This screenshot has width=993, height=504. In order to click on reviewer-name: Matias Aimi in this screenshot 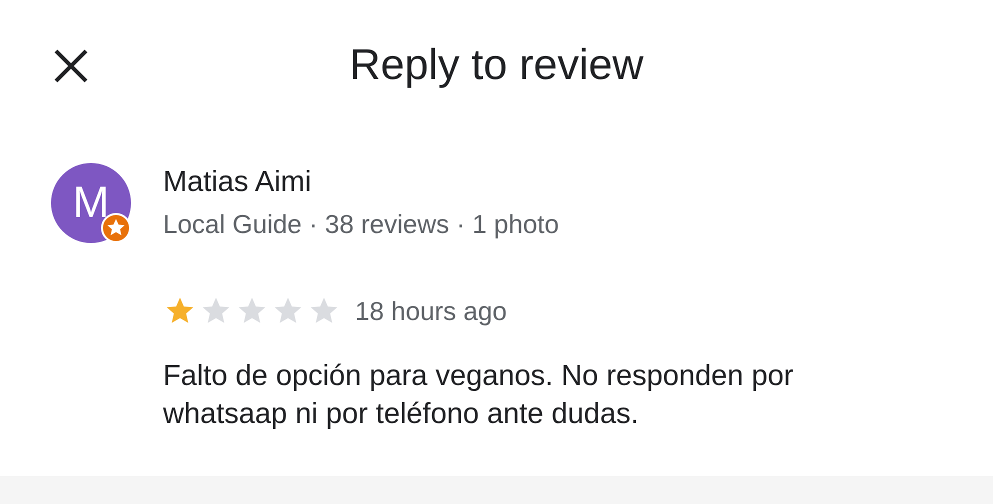, I will do `click(237, 182)`.